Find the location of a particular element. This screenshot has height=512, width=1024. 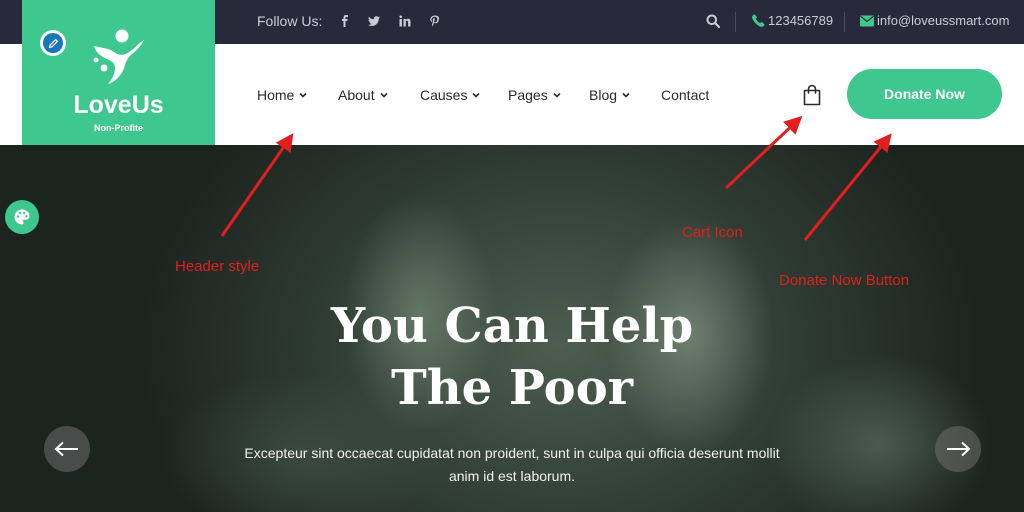

donate-now-button: Donate Now is located at coordinates (924, 94).